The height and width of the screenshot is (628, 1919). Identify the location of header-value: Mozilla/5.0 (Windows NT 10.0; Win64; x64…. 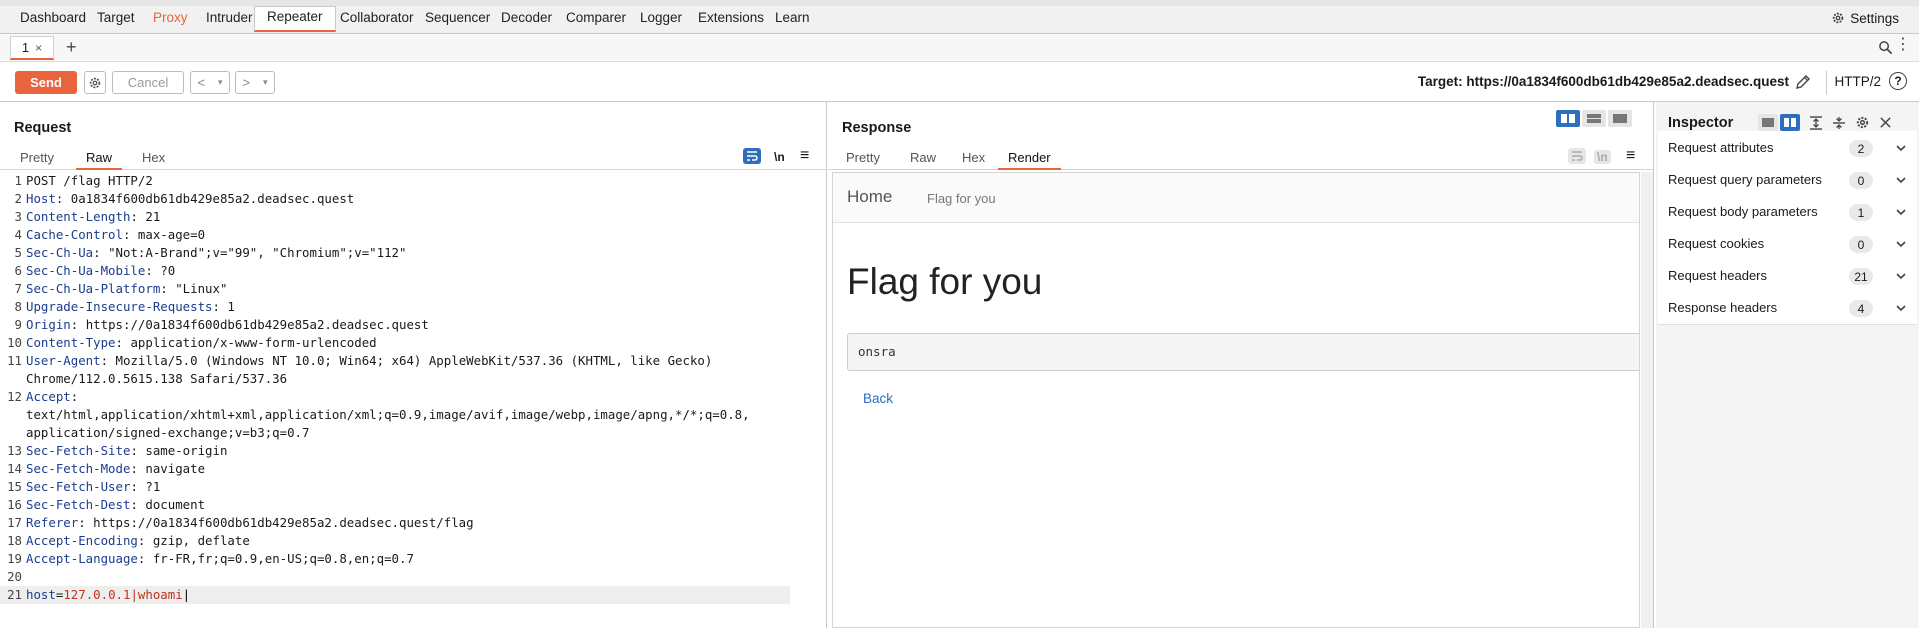
(410, 360).